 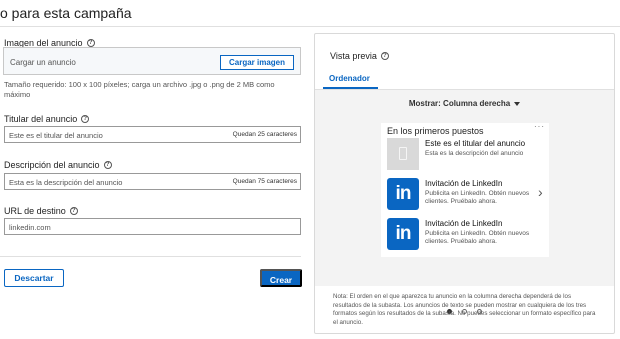 I want to click on url-label: URL de destino ?, so click(x=41, y=211).